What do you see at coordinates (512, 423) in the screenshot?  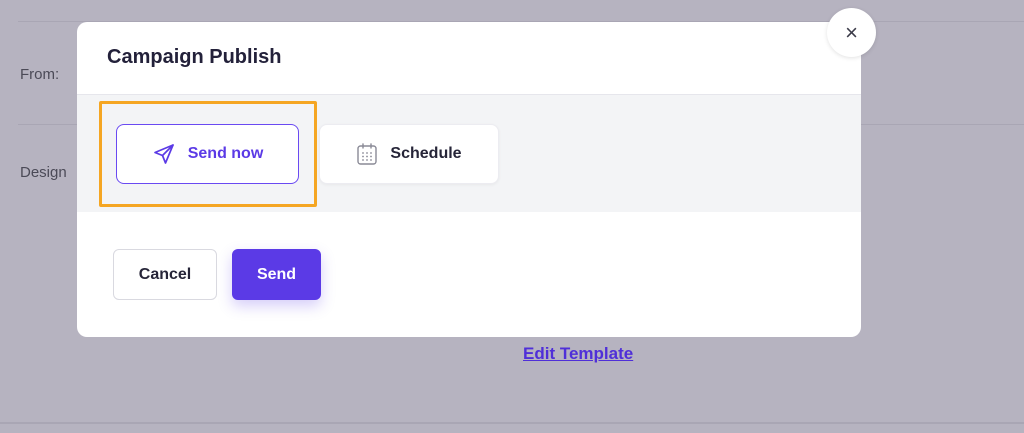 I see `divider-bottom` at bounding box center [512, 423].